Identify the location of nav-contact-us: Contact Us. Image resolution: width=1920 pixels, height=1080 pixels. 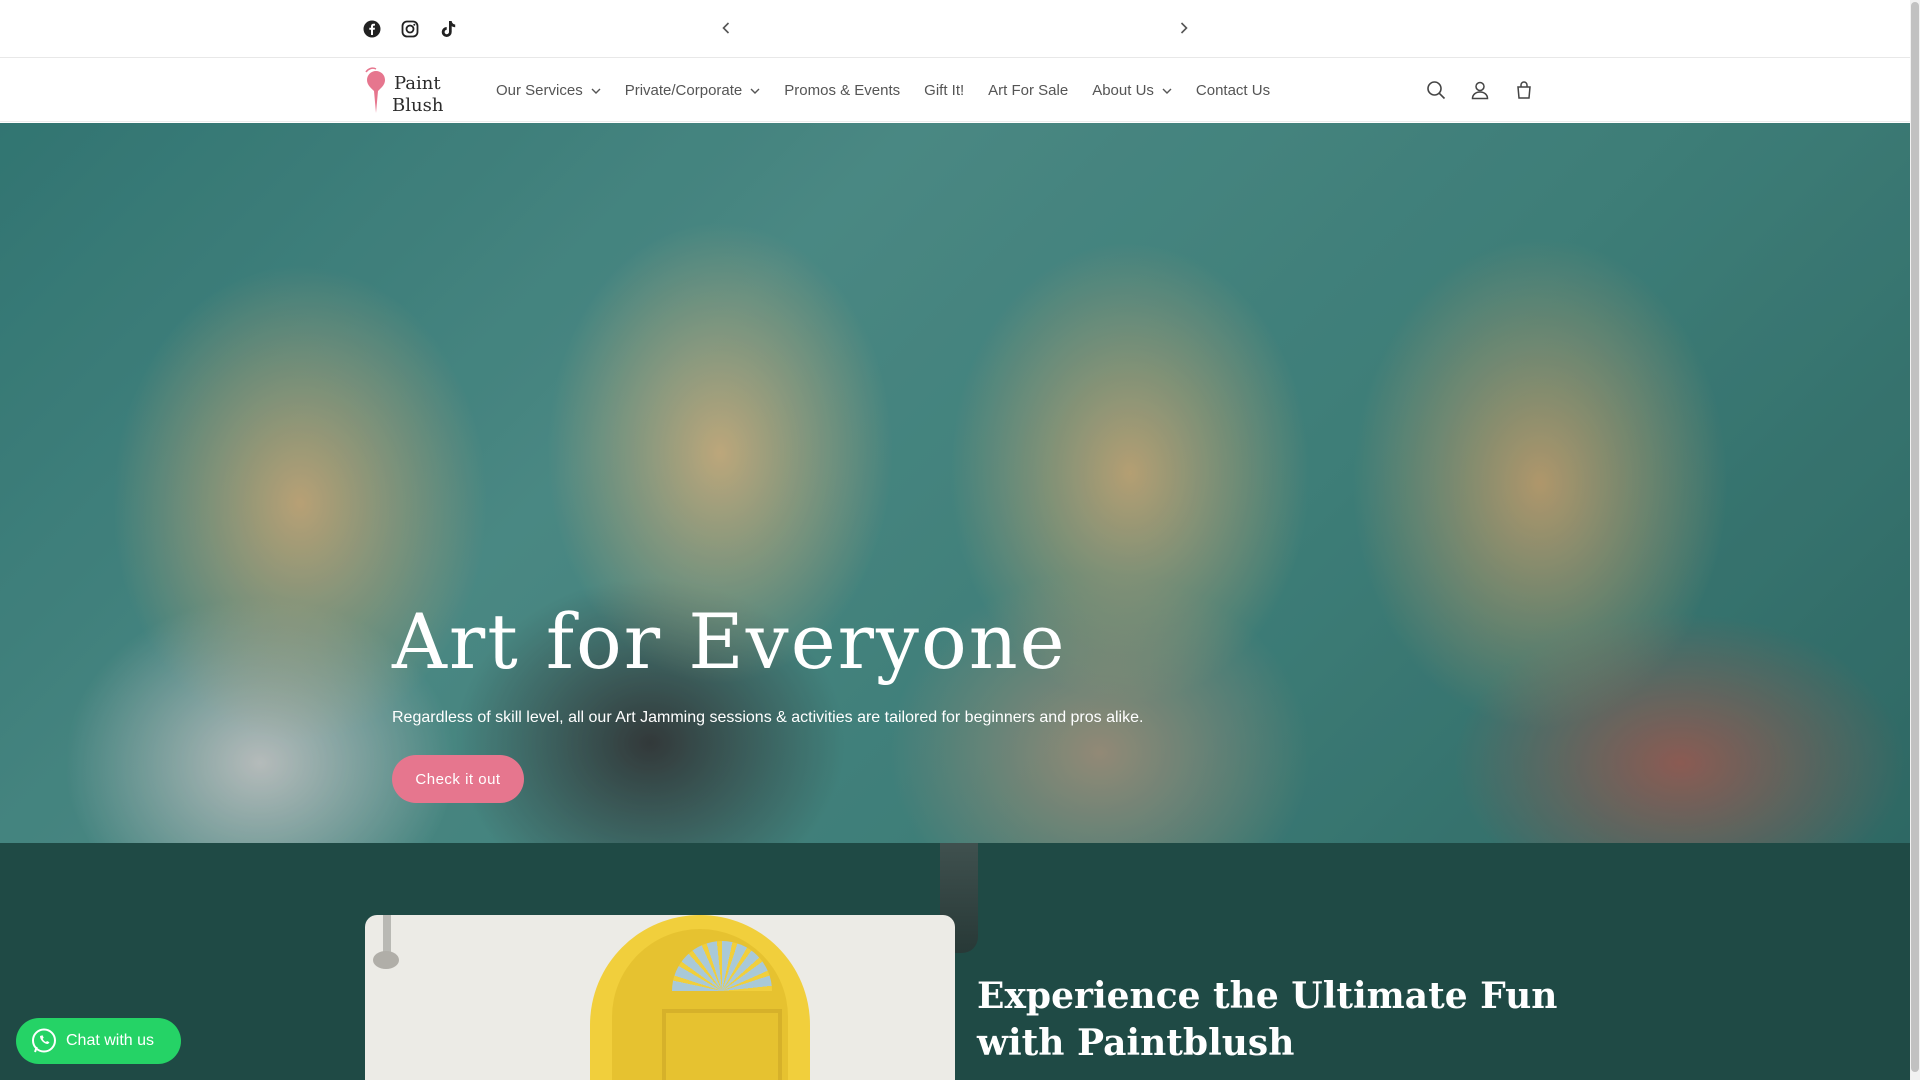
(1233, 90).